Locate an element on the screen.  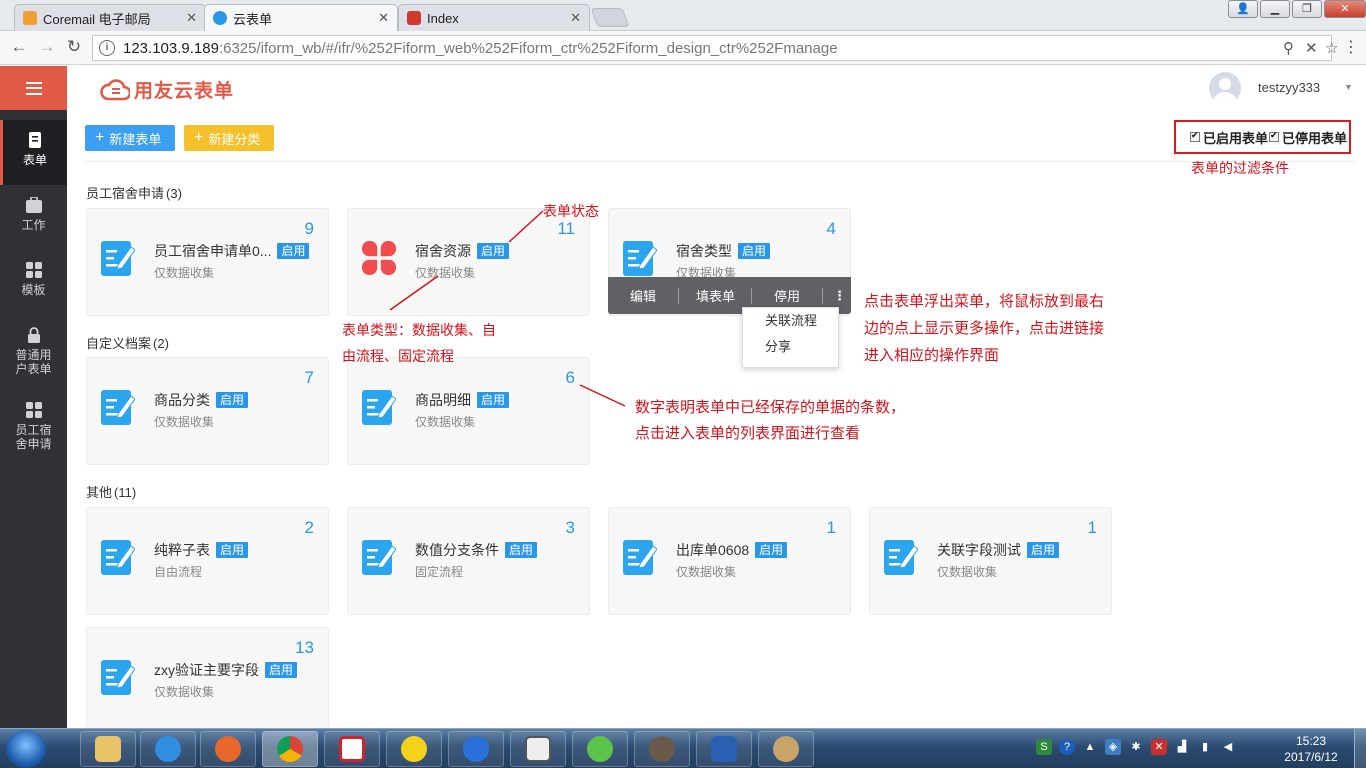
sidebar-item-work: 工作 is located at coordinates (33, 217).